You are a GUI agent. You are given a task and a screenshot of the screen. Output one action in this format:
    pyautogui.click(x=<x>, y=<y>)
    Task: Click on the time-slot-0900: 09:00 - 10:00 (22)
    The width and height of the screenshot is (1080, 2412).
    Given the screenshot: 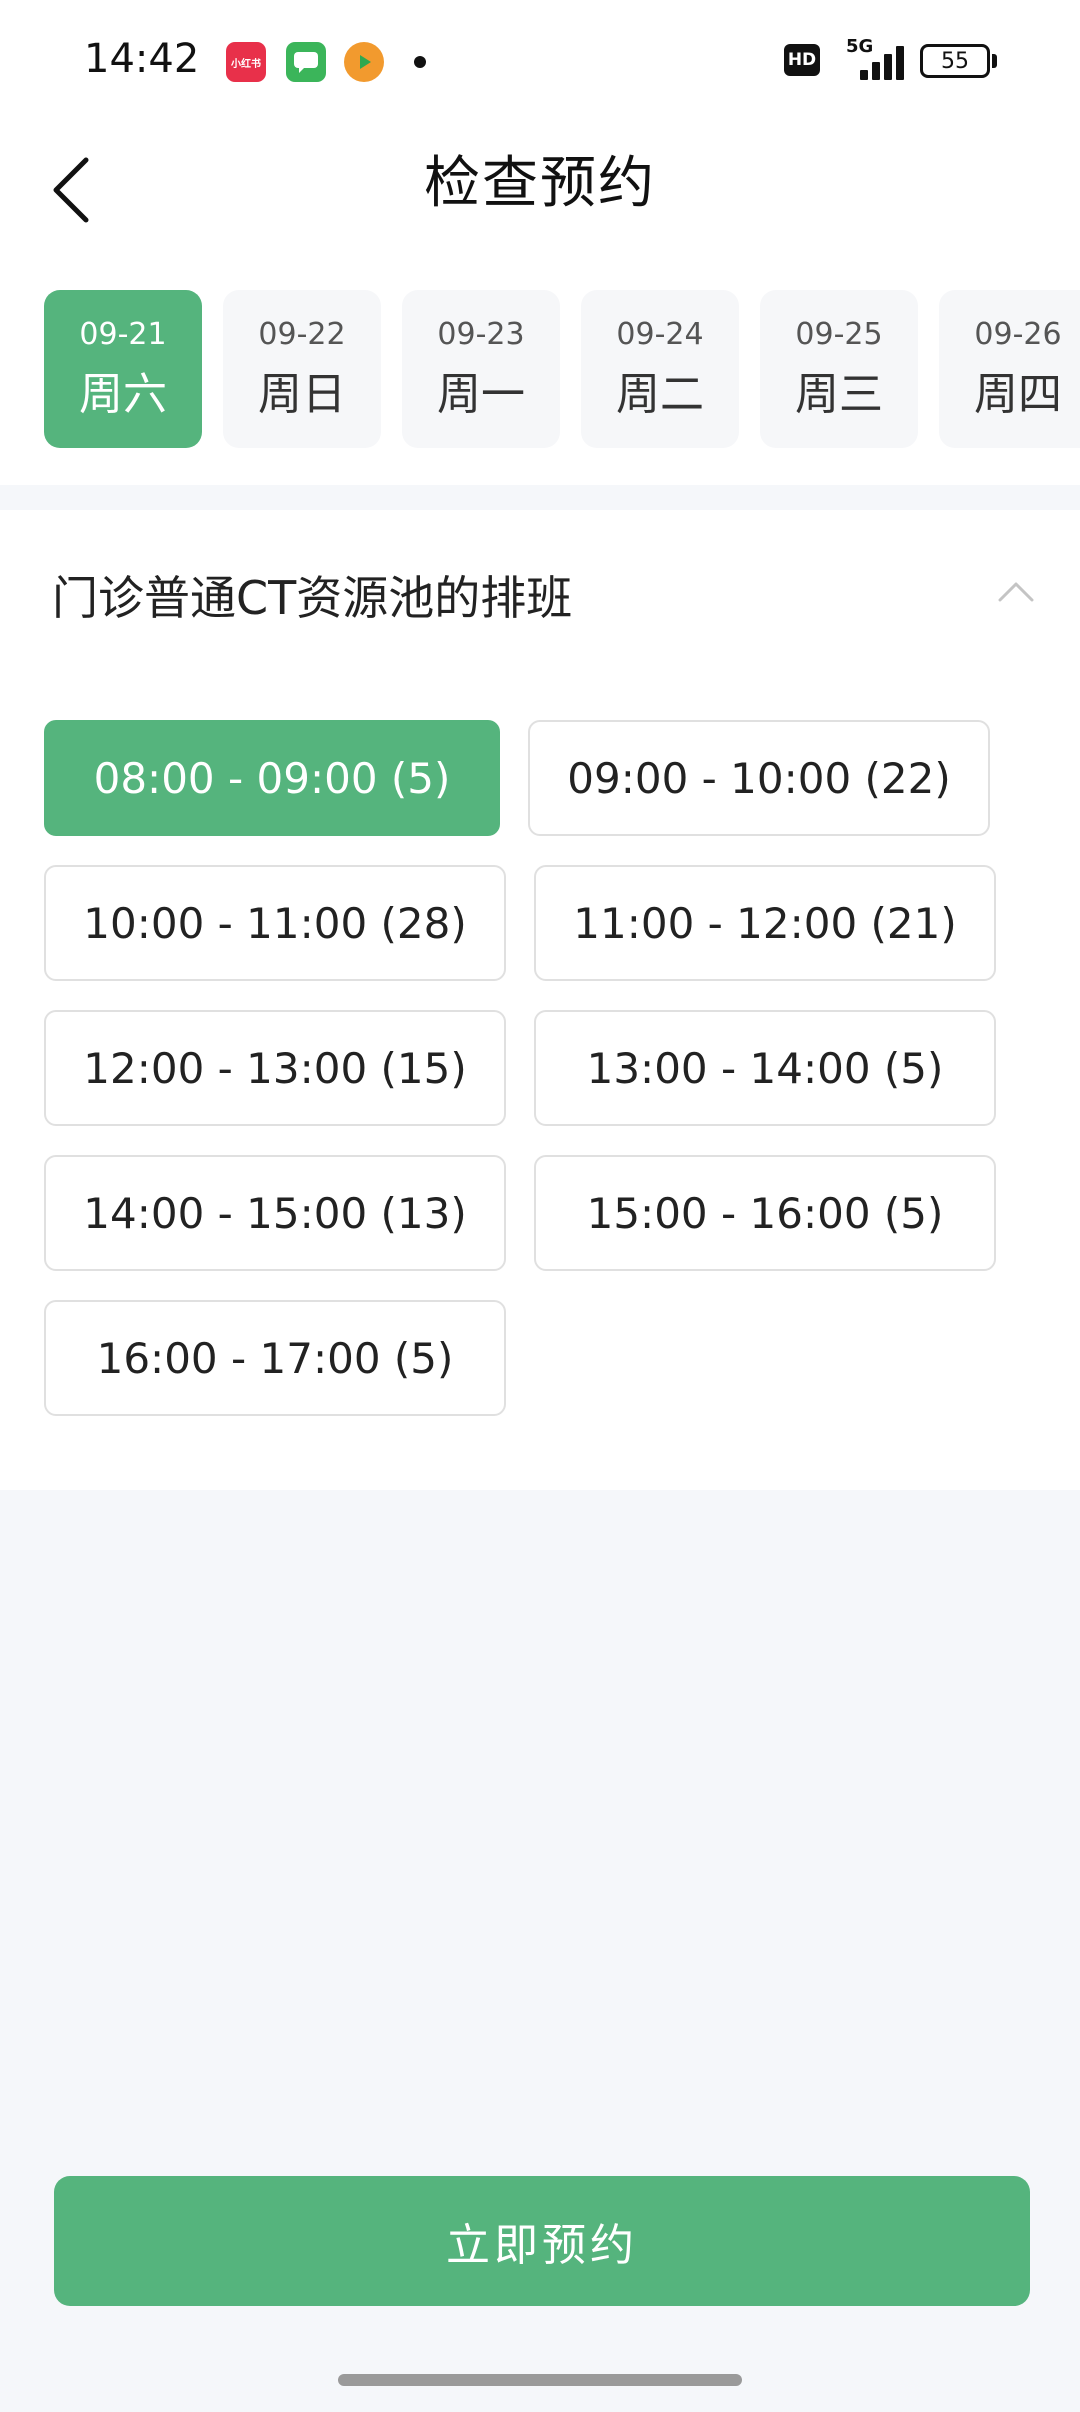 What is the action you would take?
    pyautogui.click(x=759, y=778)
    